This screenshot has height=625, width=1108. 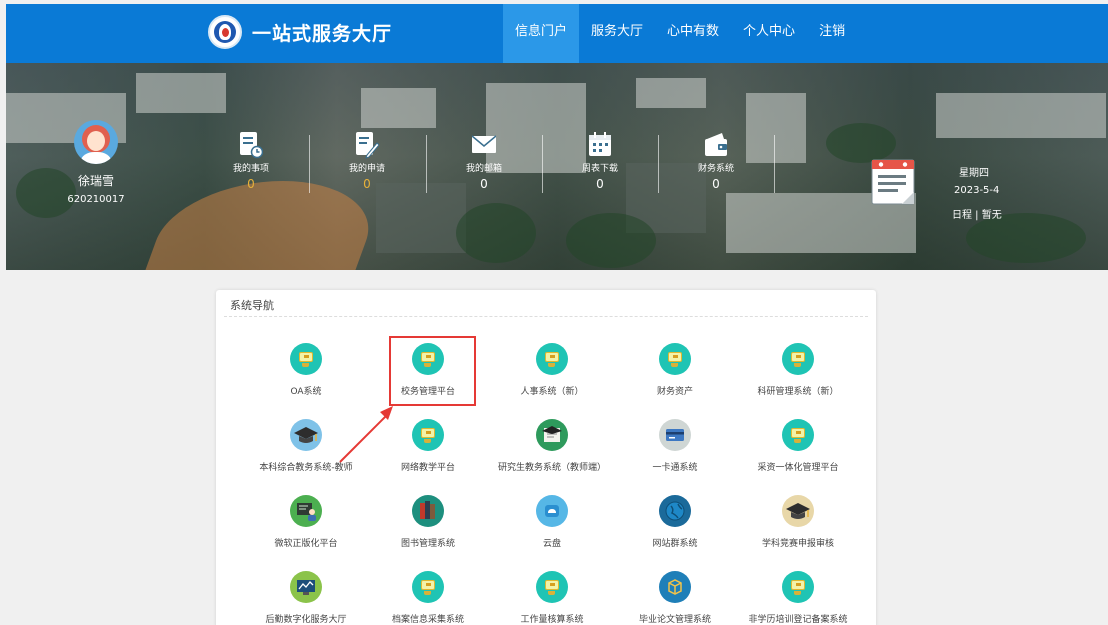 What do you see at coordinates (797, 544) in the screenshot?
I see `system-name: 学科竞赛申报审核` at bounding box center [797, 544].